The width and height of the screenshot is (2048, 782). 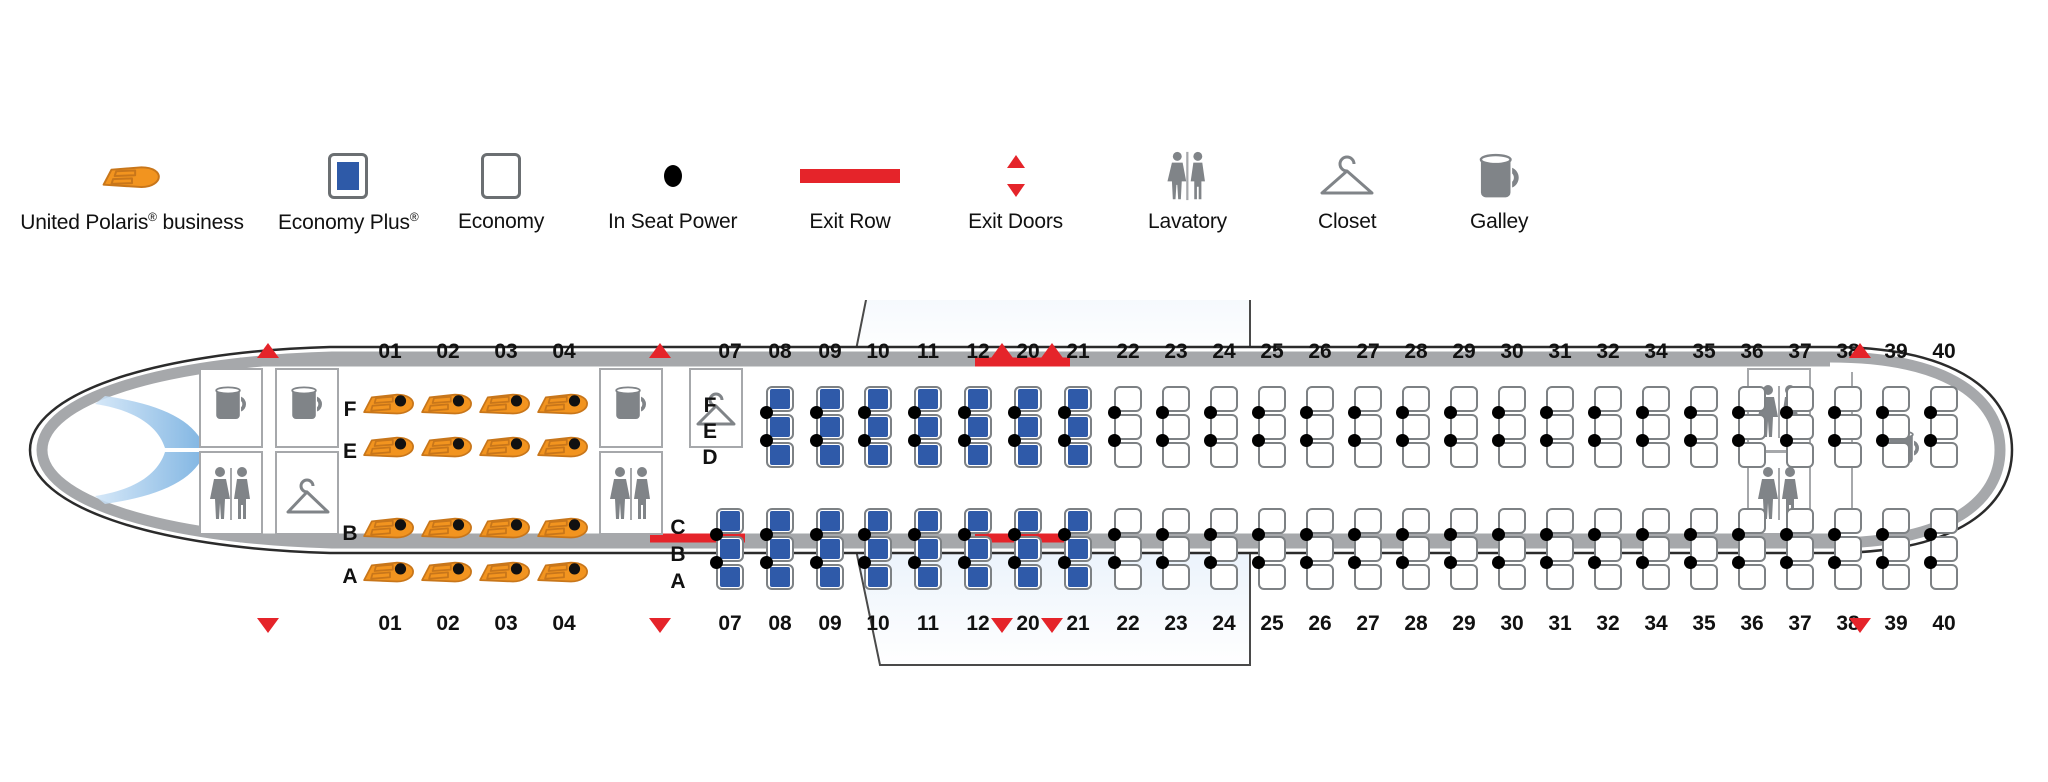 I want to click on seat-10D, so click(x=878, y=455).